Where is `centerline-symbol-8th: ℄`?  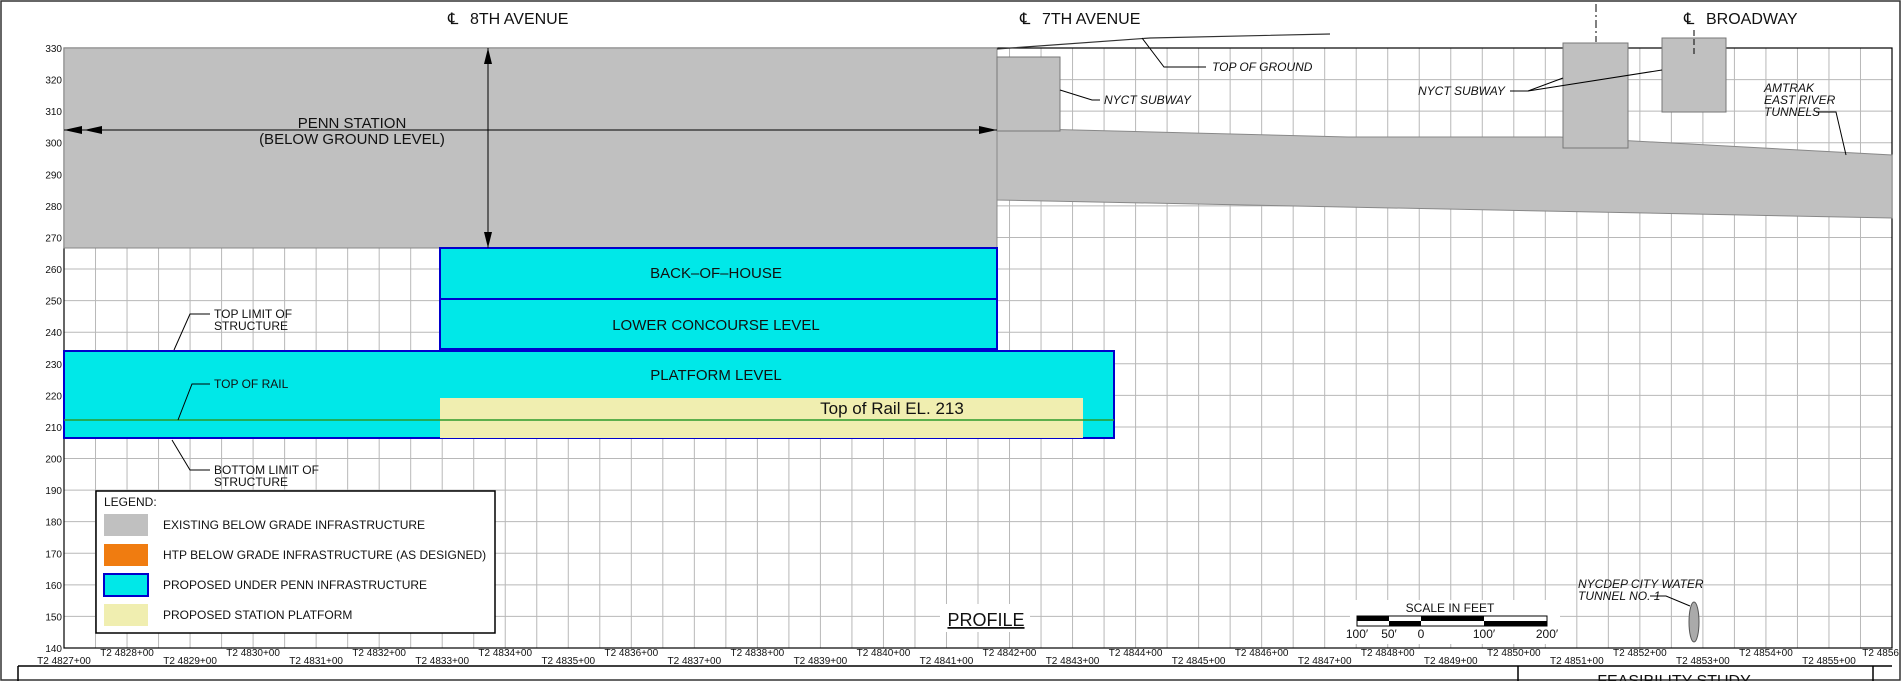
centerline-symbol-8th: ℄ is located at coordinates (453, 19).